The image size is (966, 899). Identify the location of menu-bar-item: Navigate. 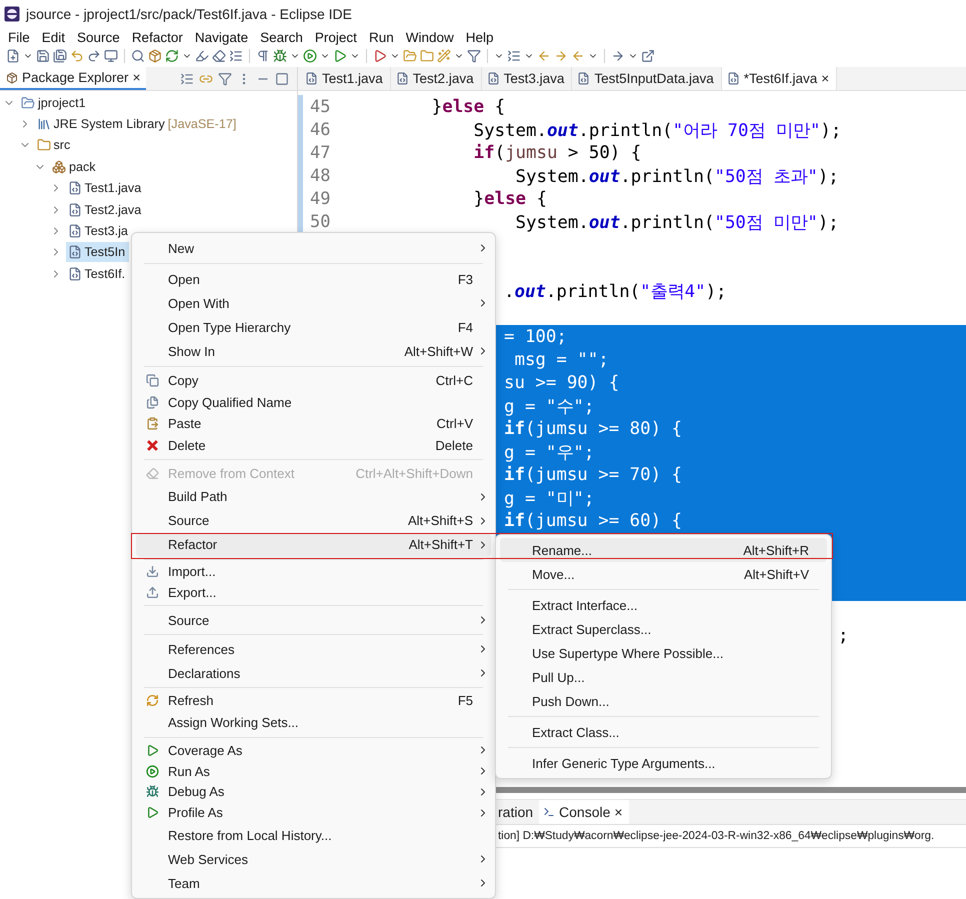
(221, 37).